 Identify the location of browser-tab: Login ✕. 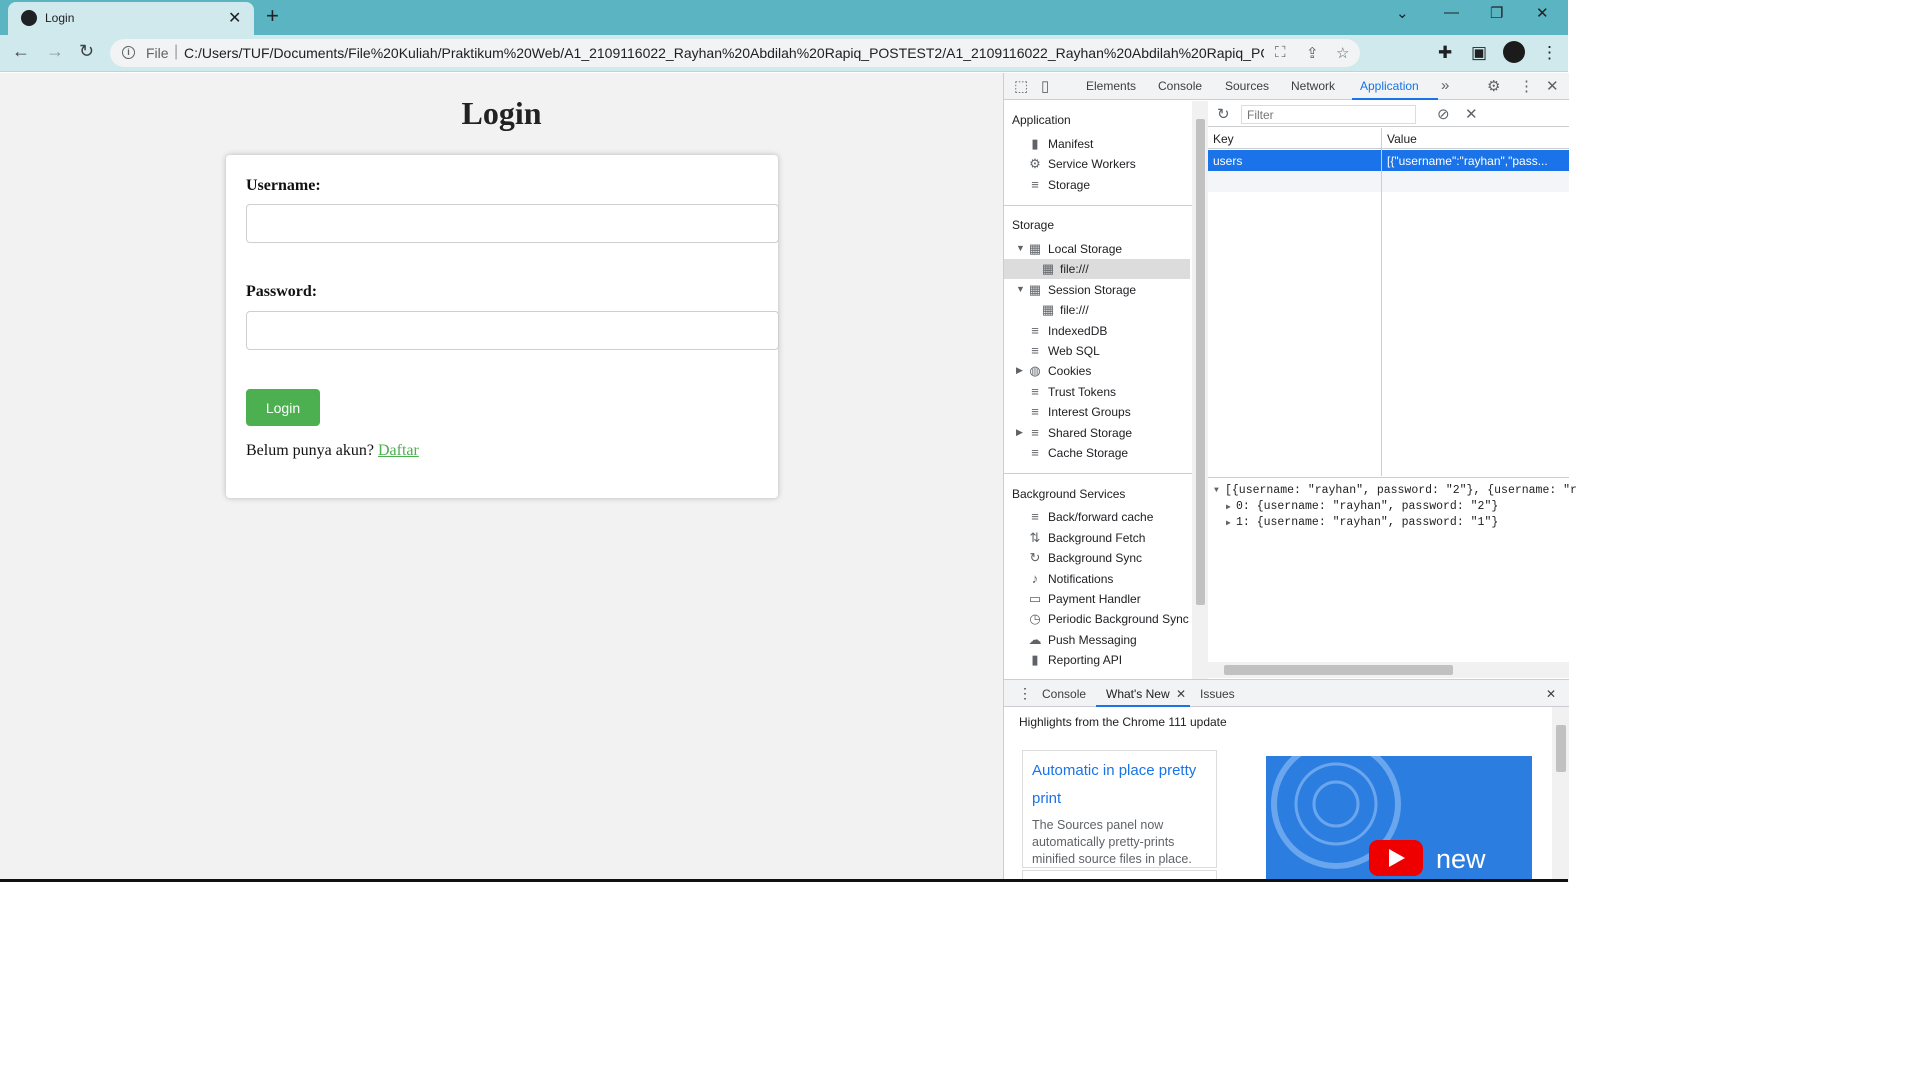
(131, 18).